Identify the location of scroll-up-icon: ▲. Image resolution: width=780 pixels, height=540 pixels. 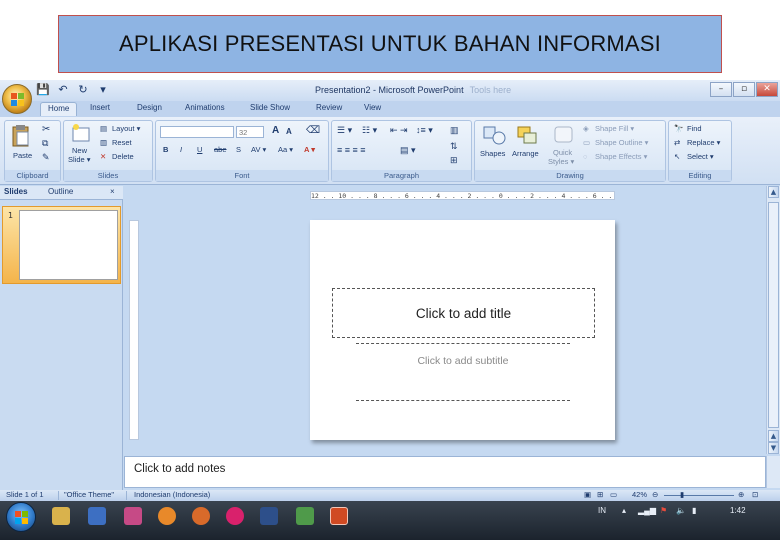
(773, 192).